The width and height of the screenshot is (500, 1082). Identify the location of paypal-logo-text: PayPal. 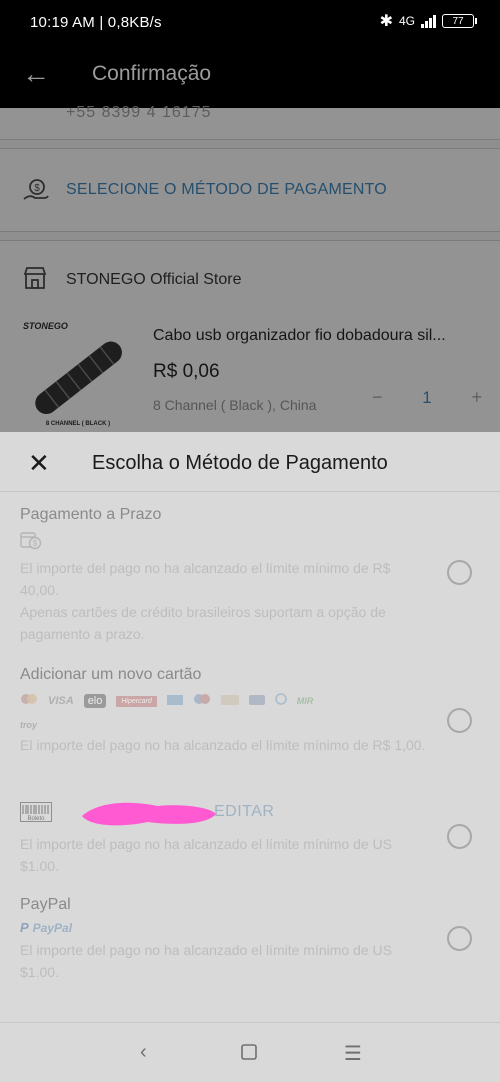
(52, 927).